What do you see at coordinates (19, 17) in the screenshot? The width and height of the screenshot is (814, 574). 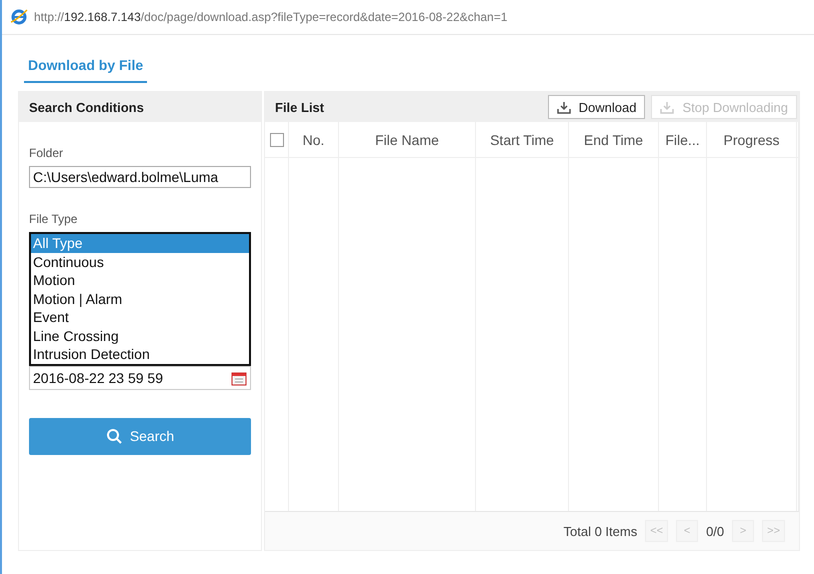 I see `browser-logo-icon` at bounding box center [19, 17].